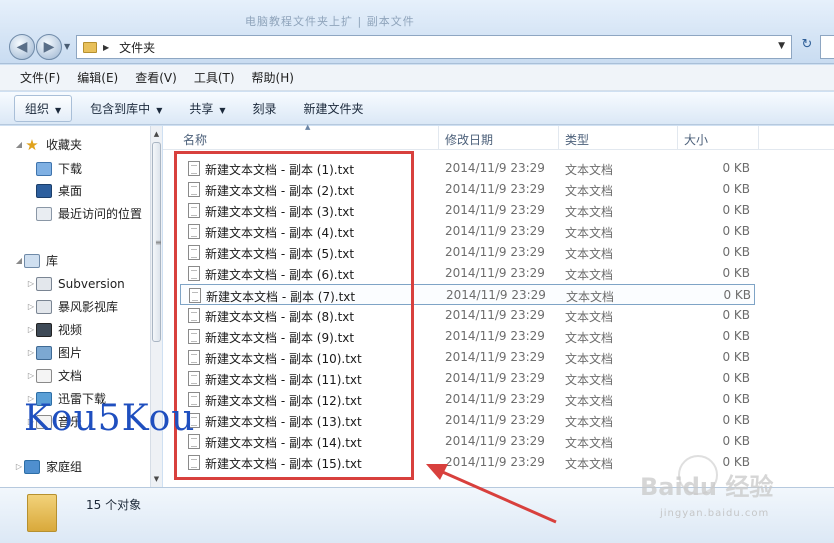 Image resolution: width=834 pixels, height=543 pixels. I want to click on nav-desktop: 桌面, so click(59, 190).